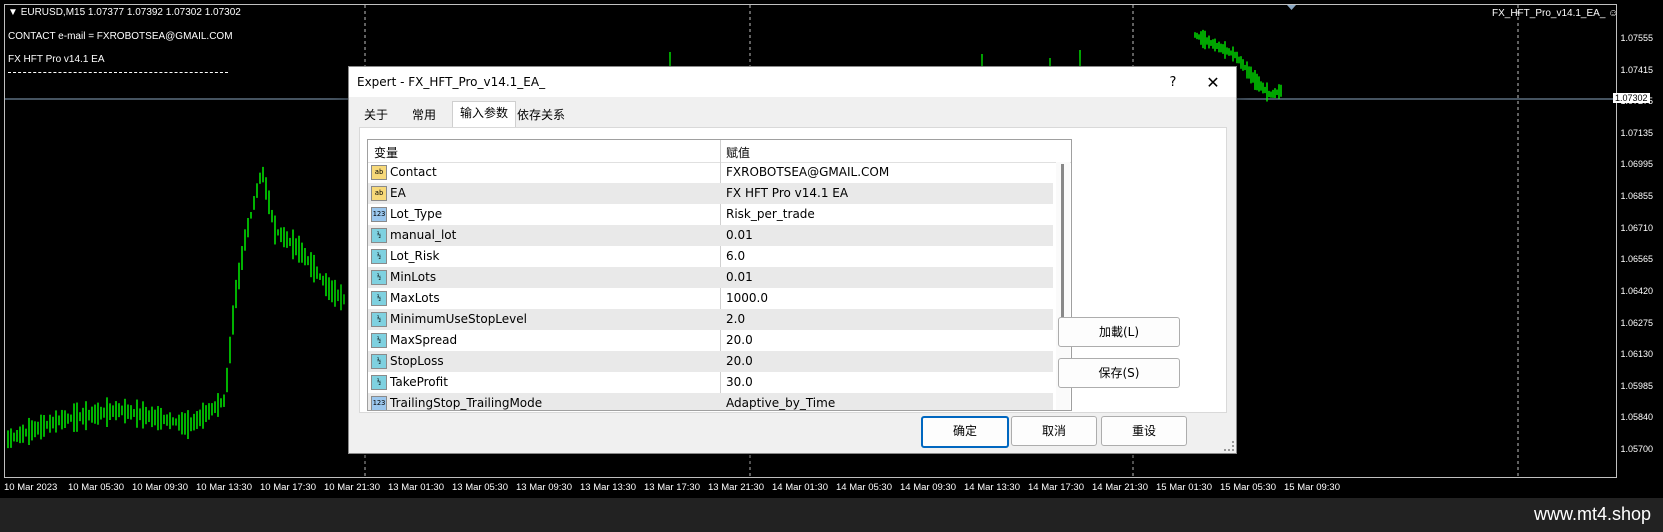 Image resolution: width=1663 pixels, height=532 pixels. Describe the element at coordinates (1144, 431) in the screenshot. I see `reset-button: 重设` at that location.